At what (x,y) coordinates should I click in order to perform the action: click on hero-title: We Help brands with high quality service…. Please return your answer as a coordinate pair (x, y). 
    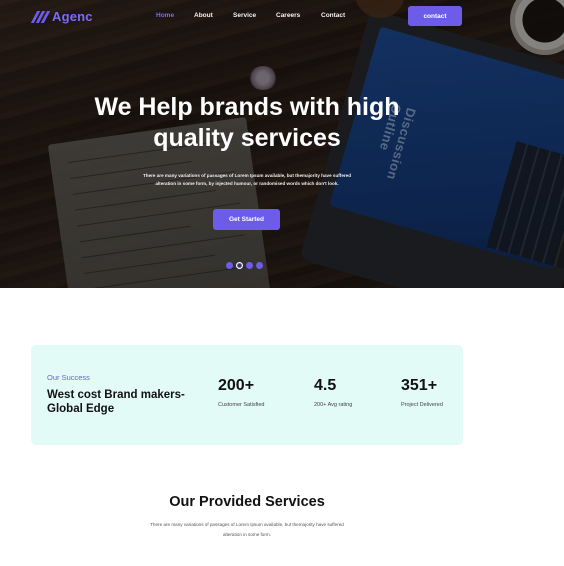
    Looking at the image, I should click on (247, 122).